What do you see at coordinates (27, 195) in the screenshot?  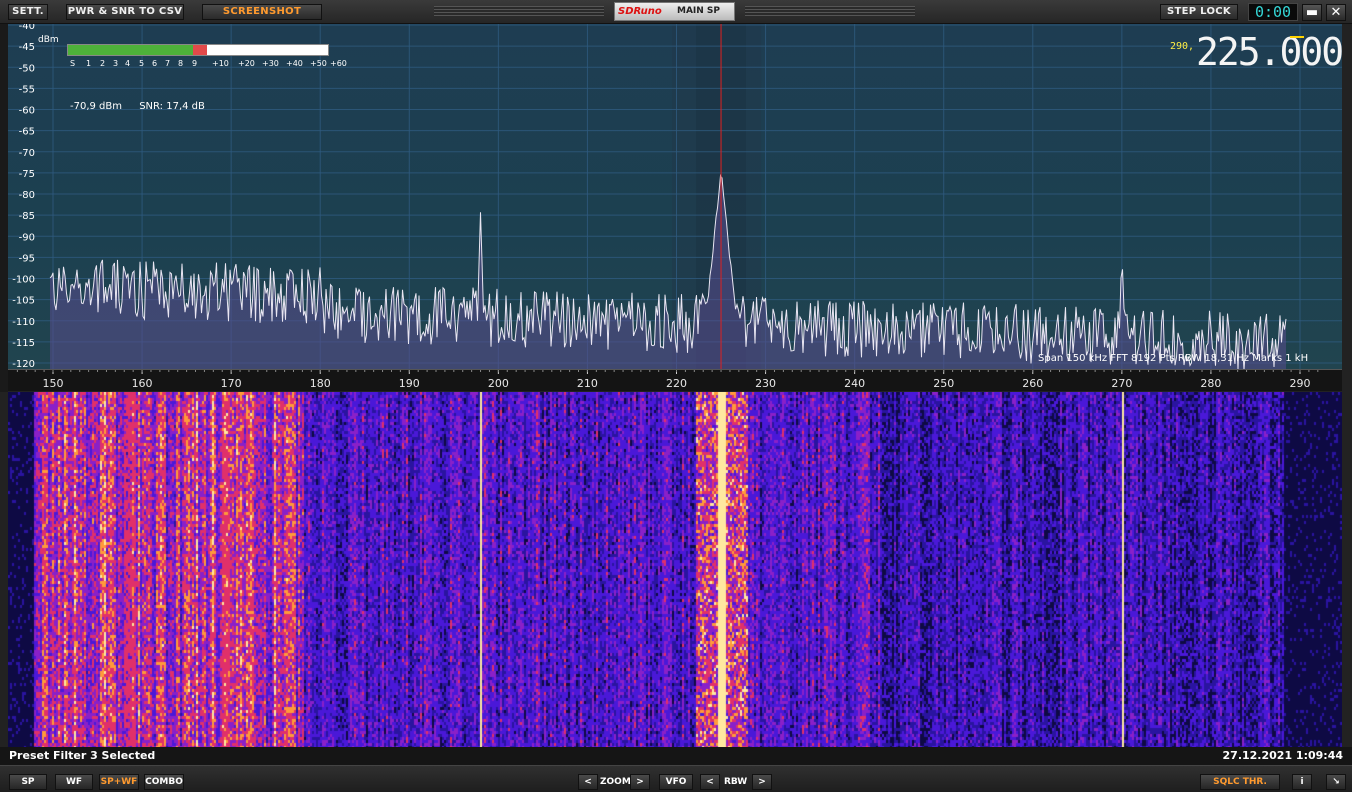 I see `y-tick-label: -80` at bounding box center [27, 195].